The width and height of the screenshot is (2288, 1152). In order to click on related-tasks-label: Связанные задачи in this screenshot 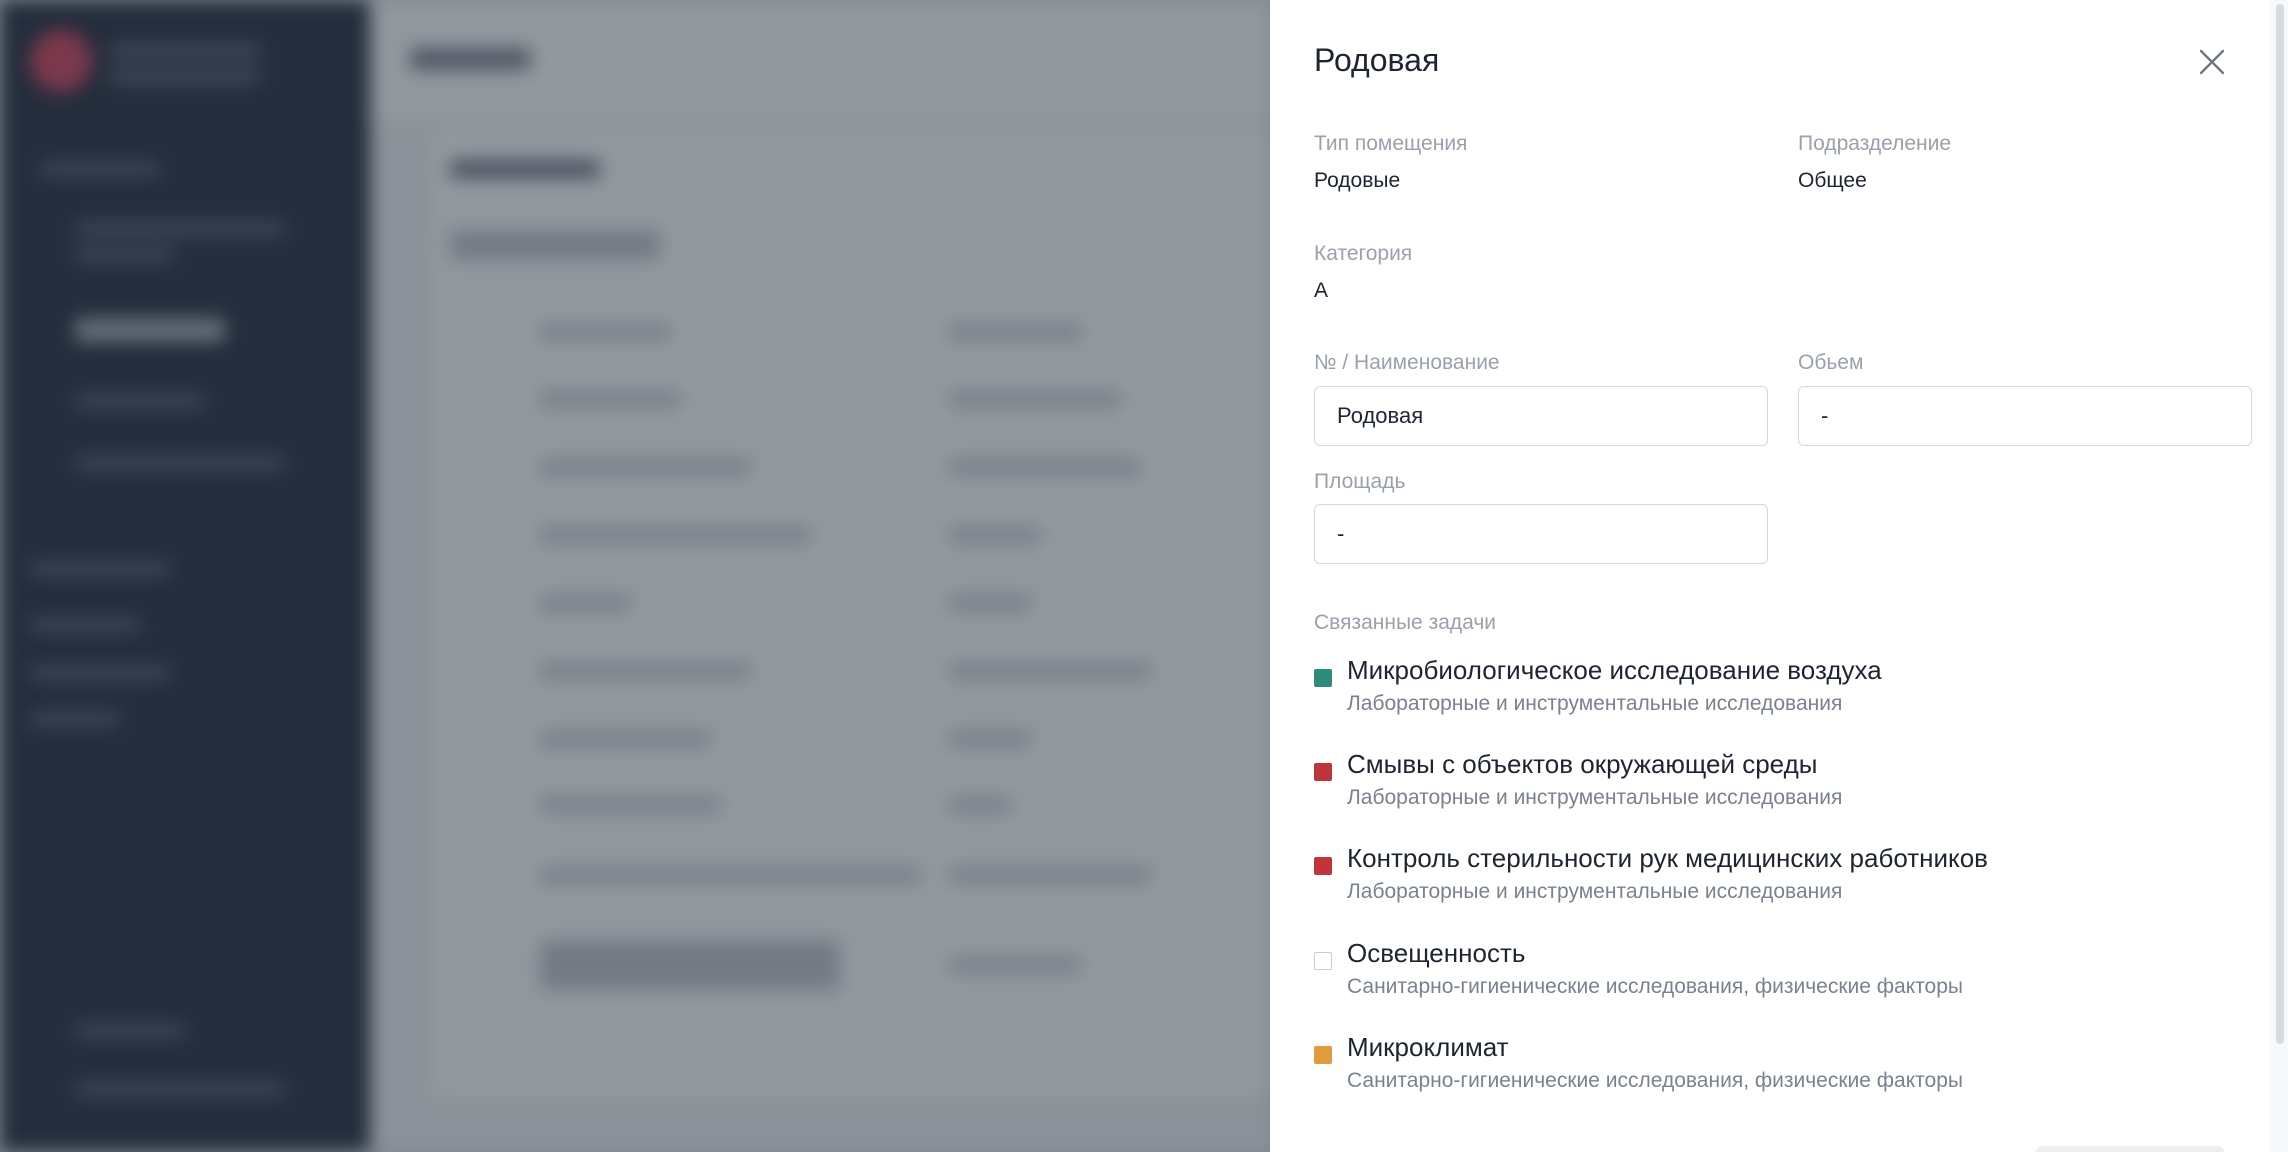, I will do `click(1405, 622)`.